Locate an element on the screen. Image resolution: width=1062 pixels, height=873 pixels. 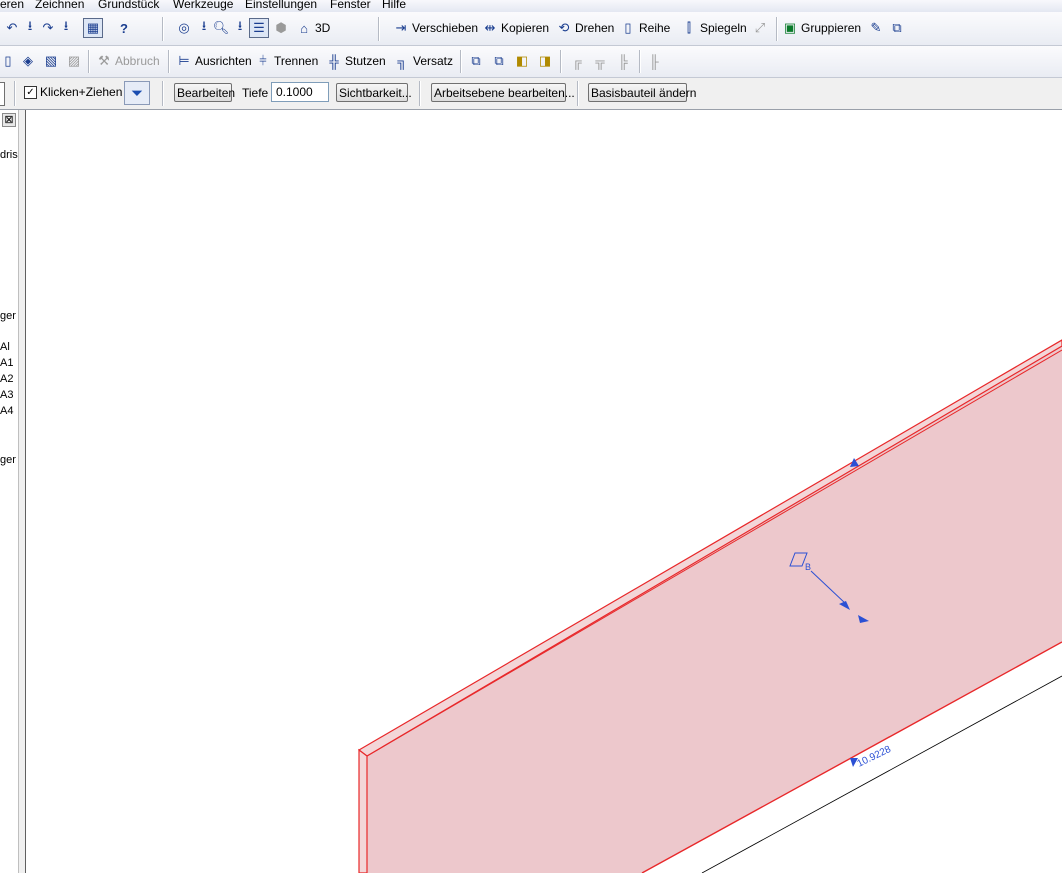
wall-opening-button: ╦ is located at coordinates (600, 61).